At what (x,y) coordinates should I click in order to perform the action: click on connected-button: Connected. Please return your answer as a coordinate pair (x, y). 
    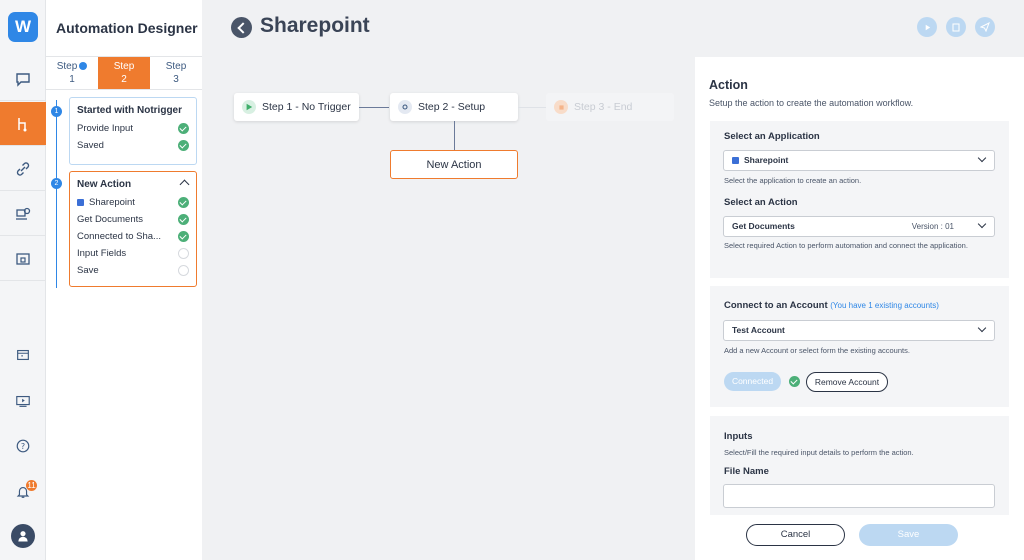
    Looking at the image, I should click on (752, 381).